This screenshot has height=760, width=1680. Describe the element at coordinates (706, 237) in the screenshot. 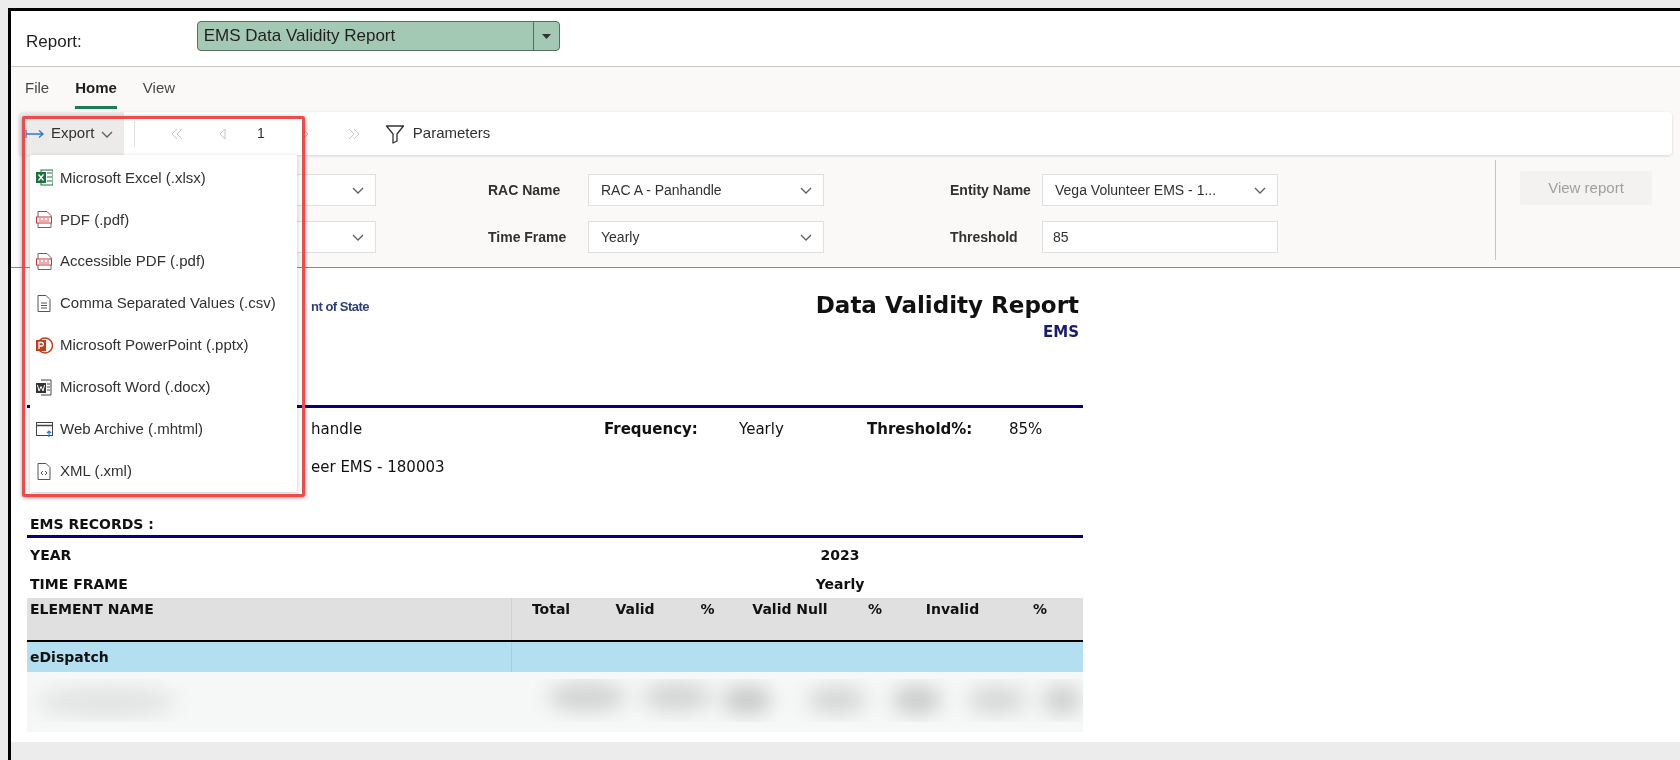

I see `parameter-dropdown: Yearly` at that location.